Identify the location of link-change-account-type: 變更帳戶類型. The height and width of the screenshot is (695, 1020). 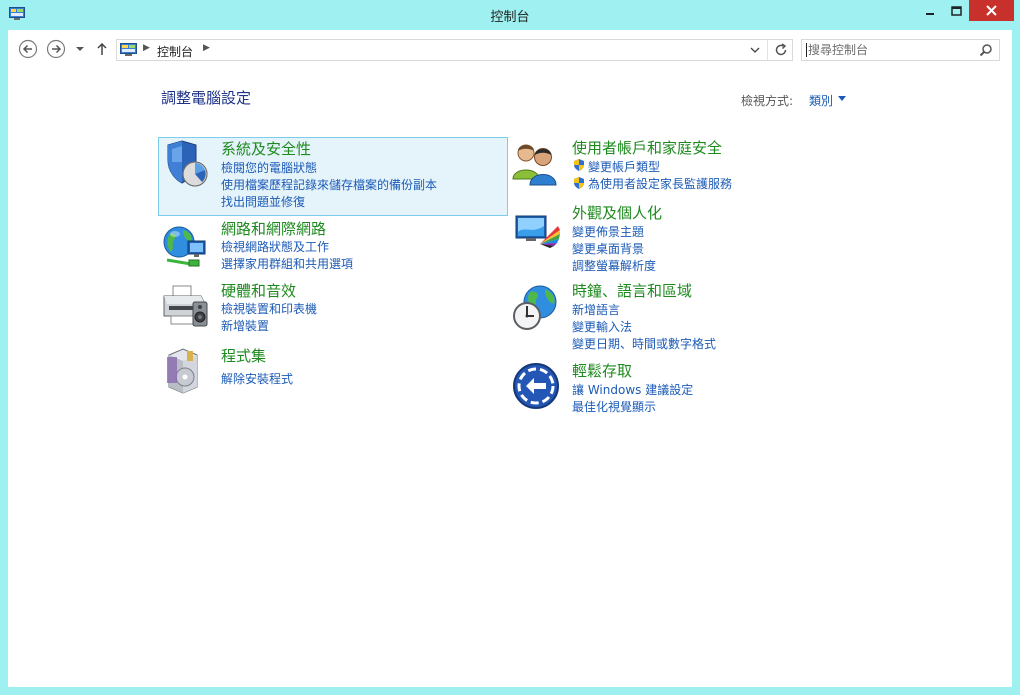
(624, 166).